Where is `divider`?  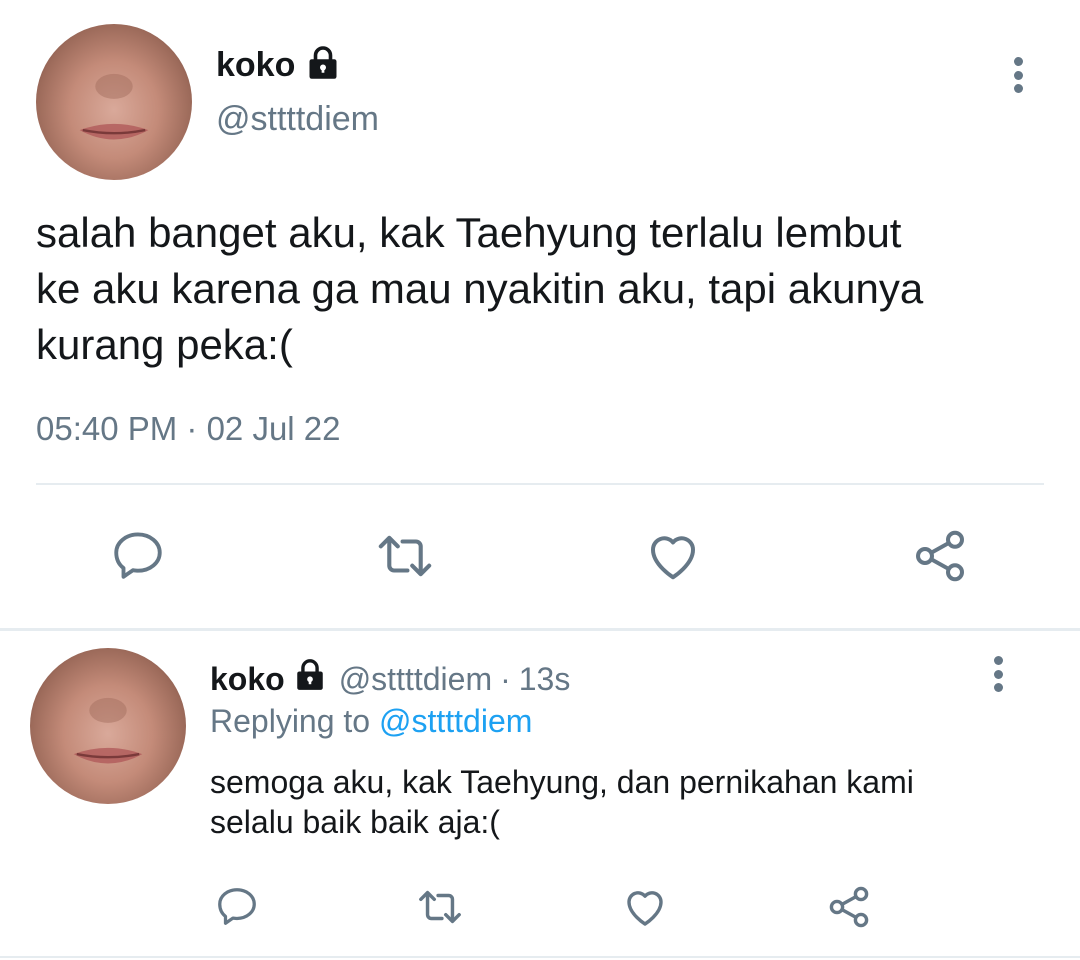 divider is located at coordinates (540, 484).